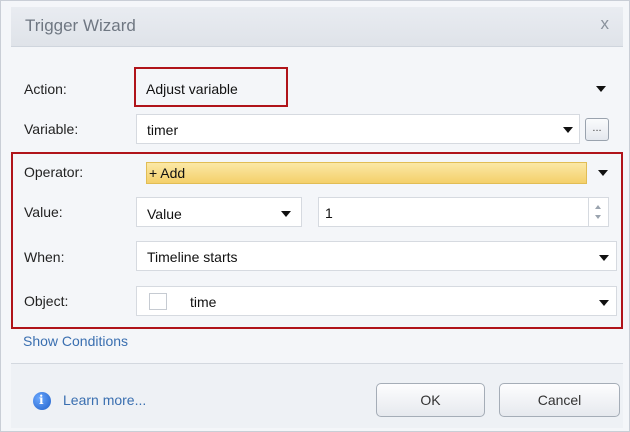 This screenshot has height=432, width=630. I want to click on variable-label: Variable:, so click(51, 129).